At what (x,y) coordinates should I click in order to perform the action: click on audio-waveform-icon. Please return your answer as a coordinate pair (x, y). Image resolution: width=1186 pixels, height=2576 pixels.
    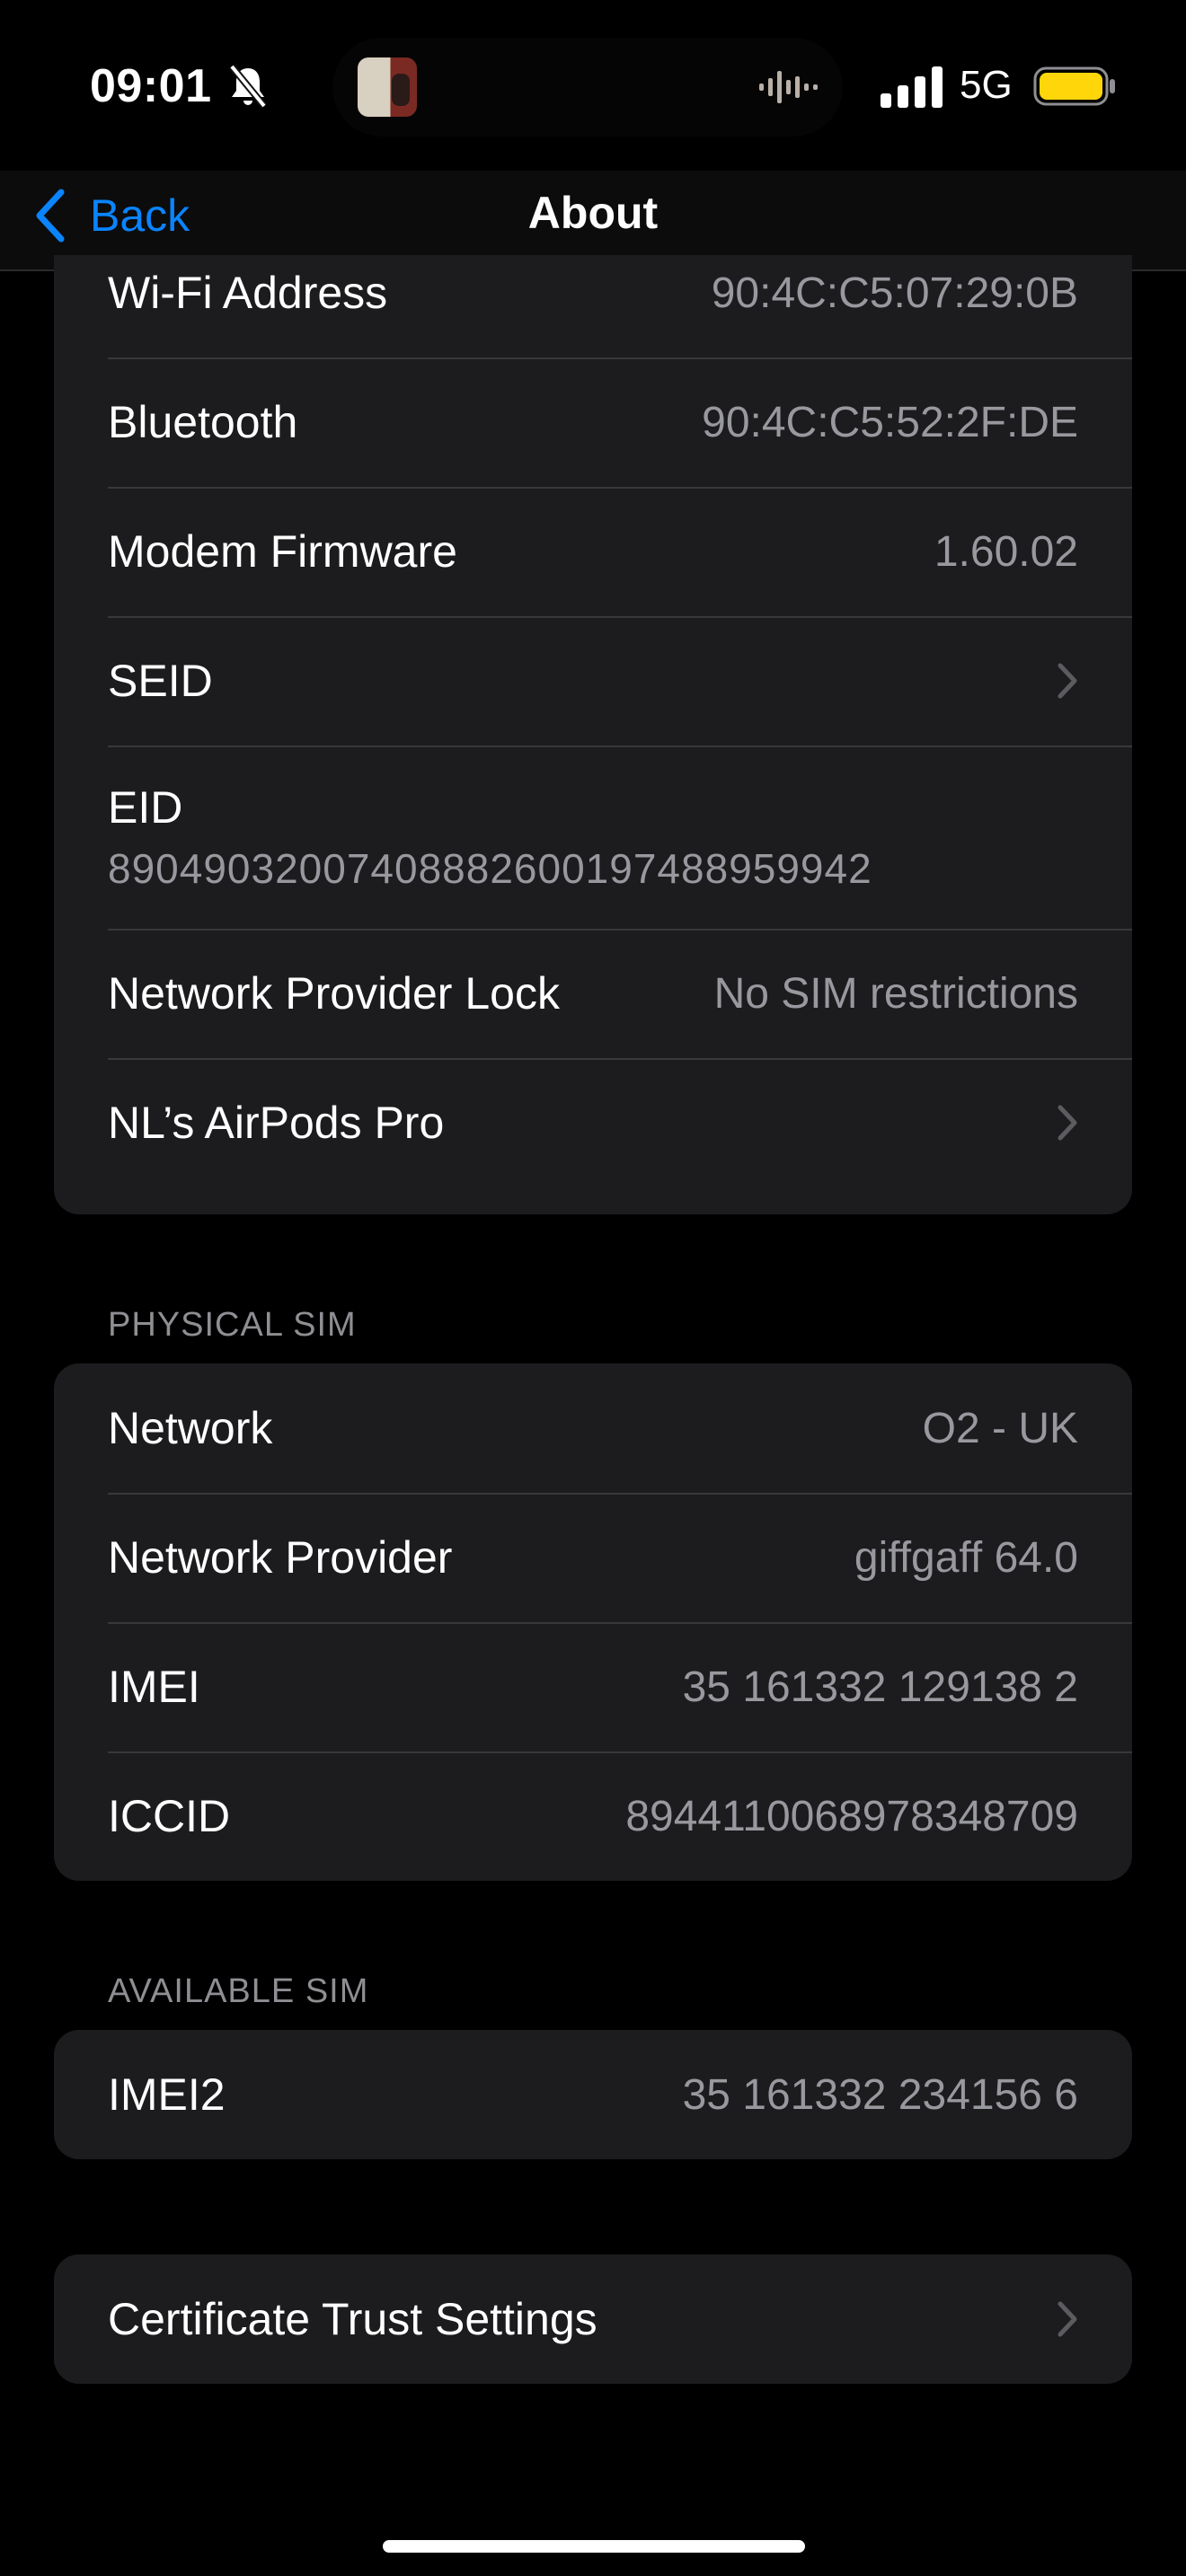
    Looking at the image, I should click on (788, 87).